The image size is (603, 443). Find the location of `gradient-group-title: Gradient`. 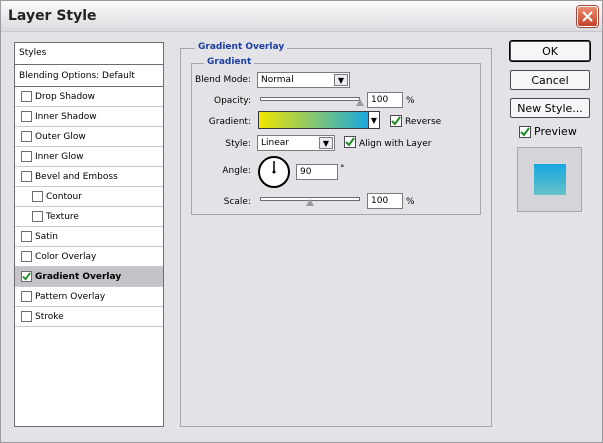

gradient-group-title: Gradient is located at coordinates (229, 62).